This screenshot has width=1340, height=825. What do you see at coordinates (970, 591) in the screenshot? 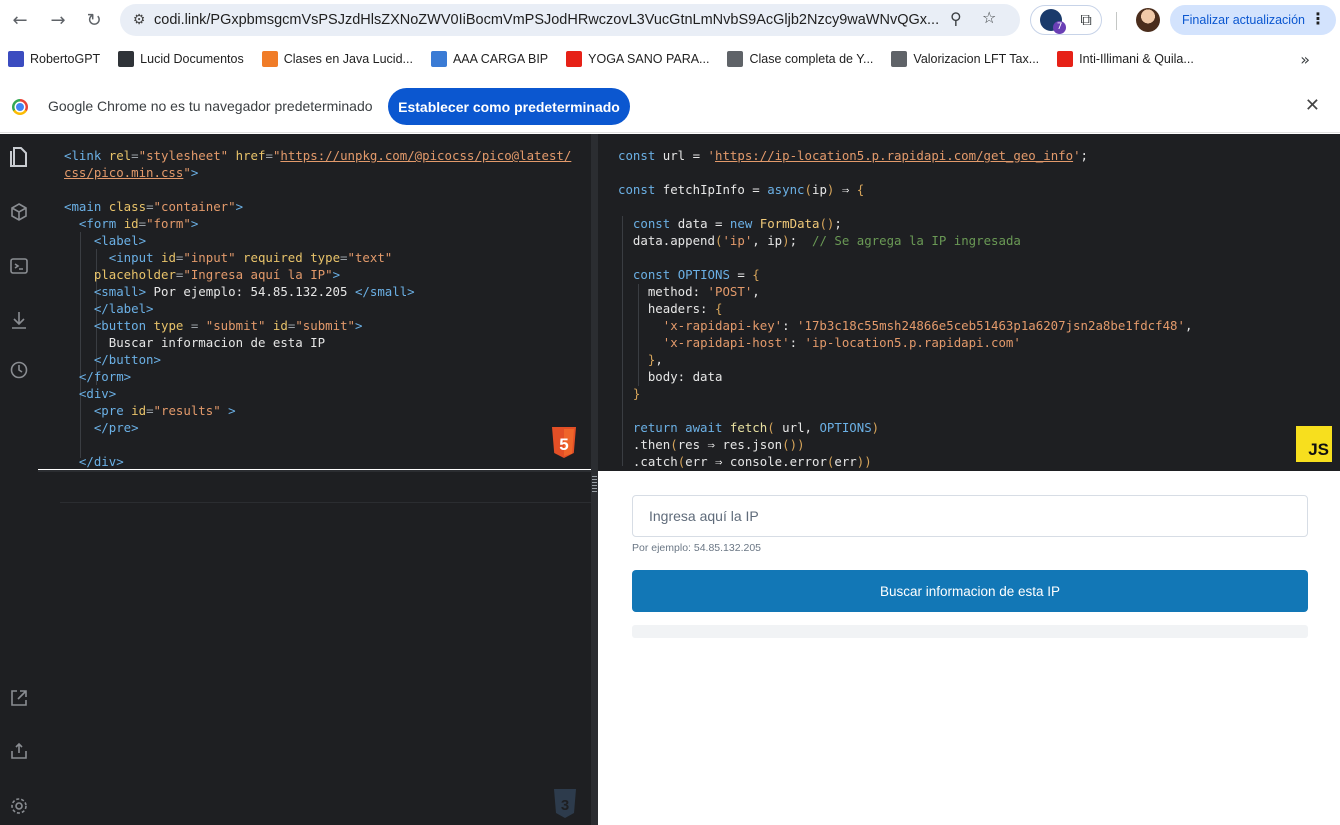
I see `search-ip-button: Buscar informacion de esta IP` at bounding box center [970, 591].